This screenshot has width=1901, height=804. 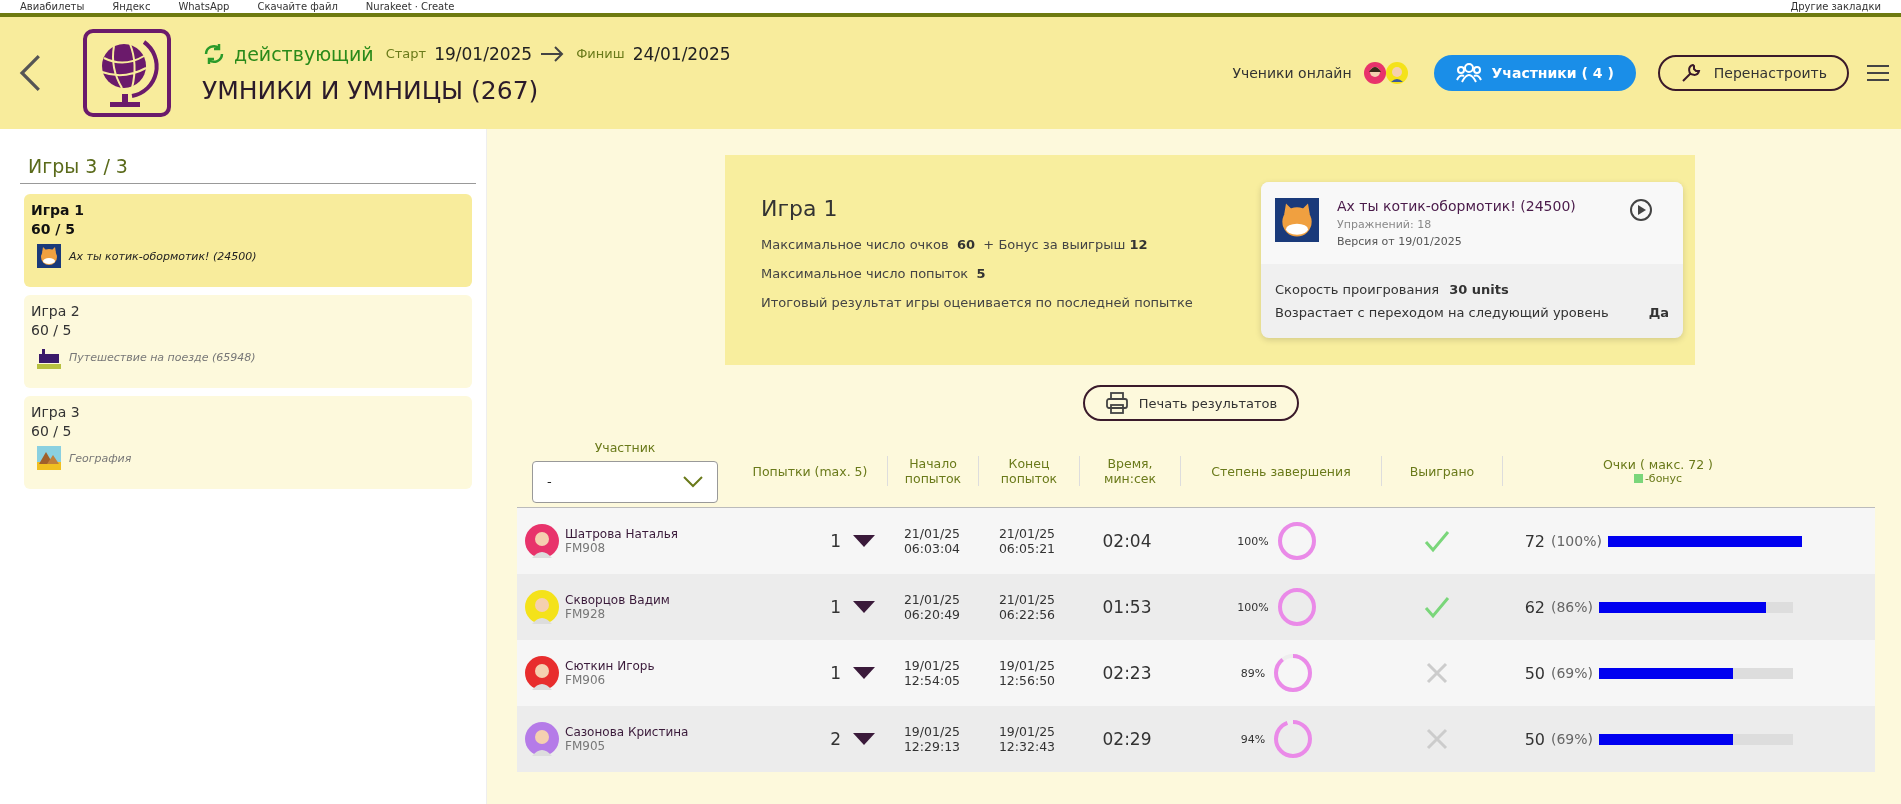 I want to click on column-header: Выиграно, so click(x=1442, y=471).